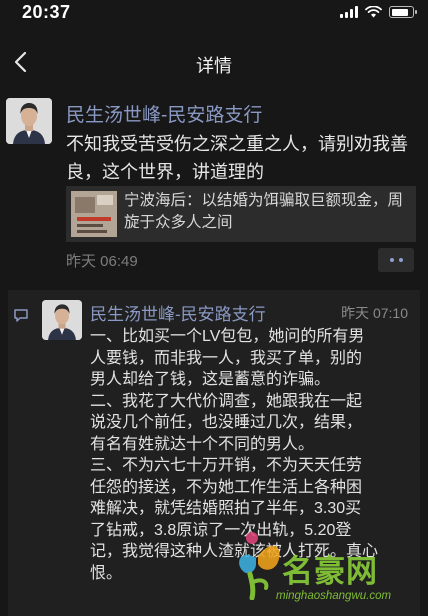  Describe the element at coordinates (214, 66) in the screenshot. I see `page-title: 详情` at that location.